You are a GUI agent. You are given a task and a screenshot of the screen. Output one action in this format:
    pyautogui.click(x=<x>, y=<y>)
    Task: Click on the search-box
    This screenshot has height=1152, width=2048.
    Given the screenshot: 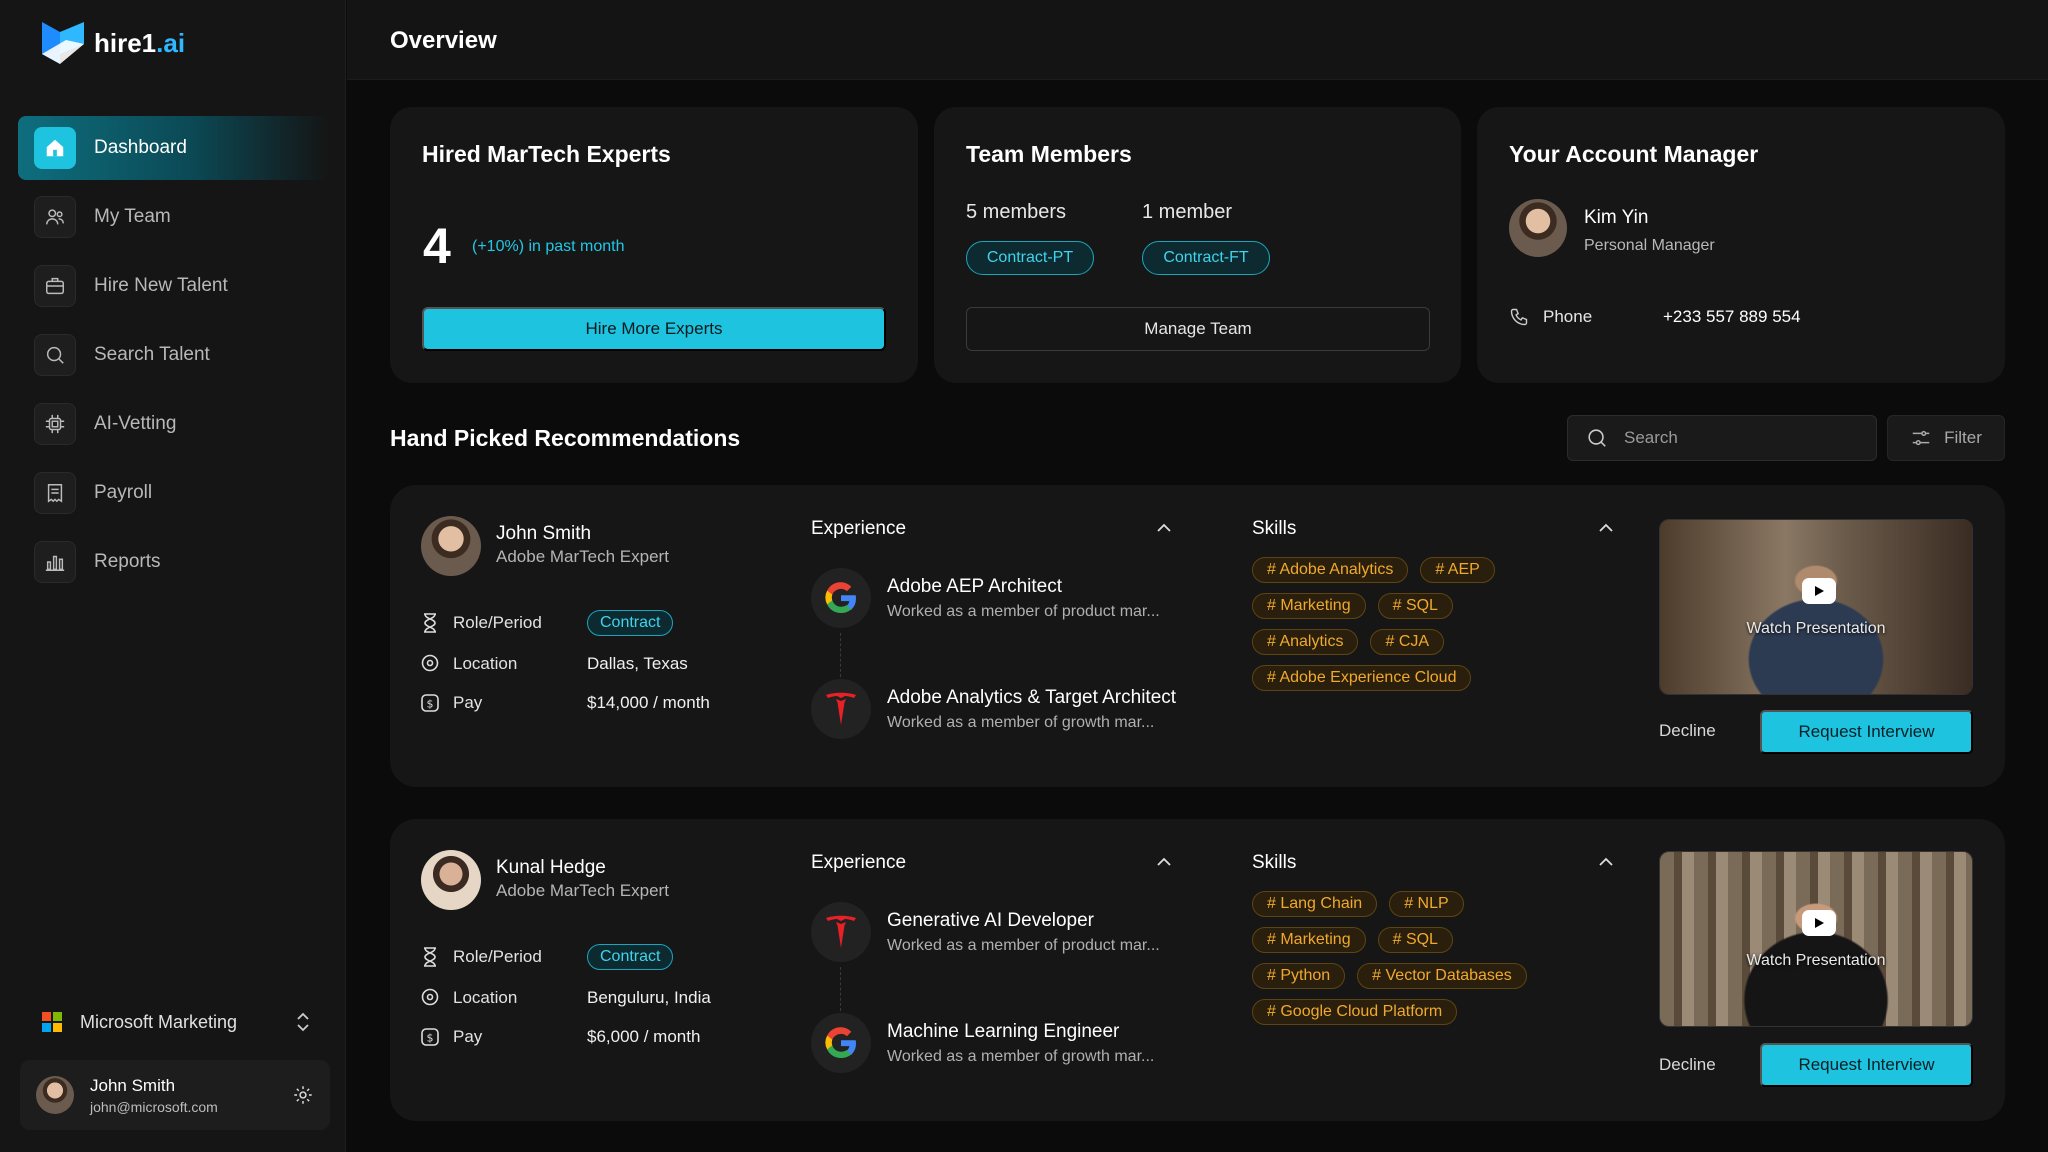 What is the action you would take?
    pyautogui.click(x=1722, y=438)
    